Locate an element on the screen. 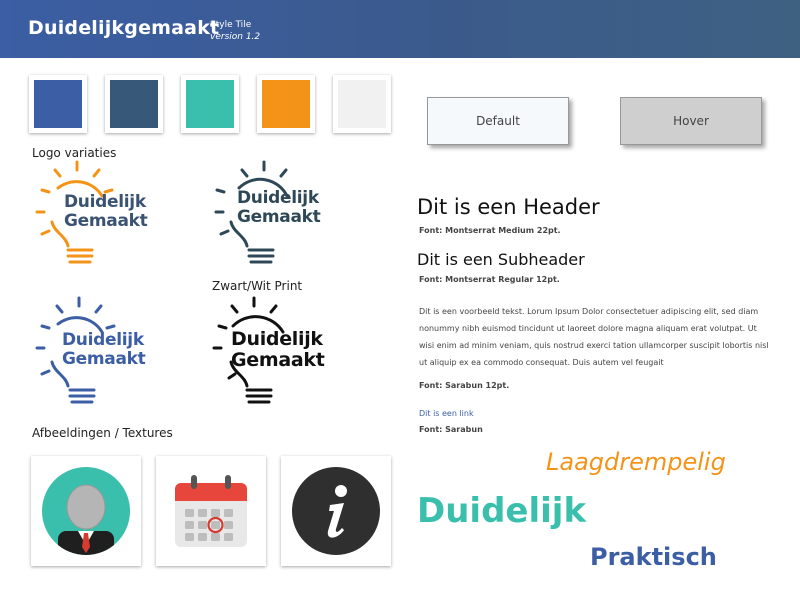 The image size is (800, 600). default-button: Default is located at coordinates (498, 121).